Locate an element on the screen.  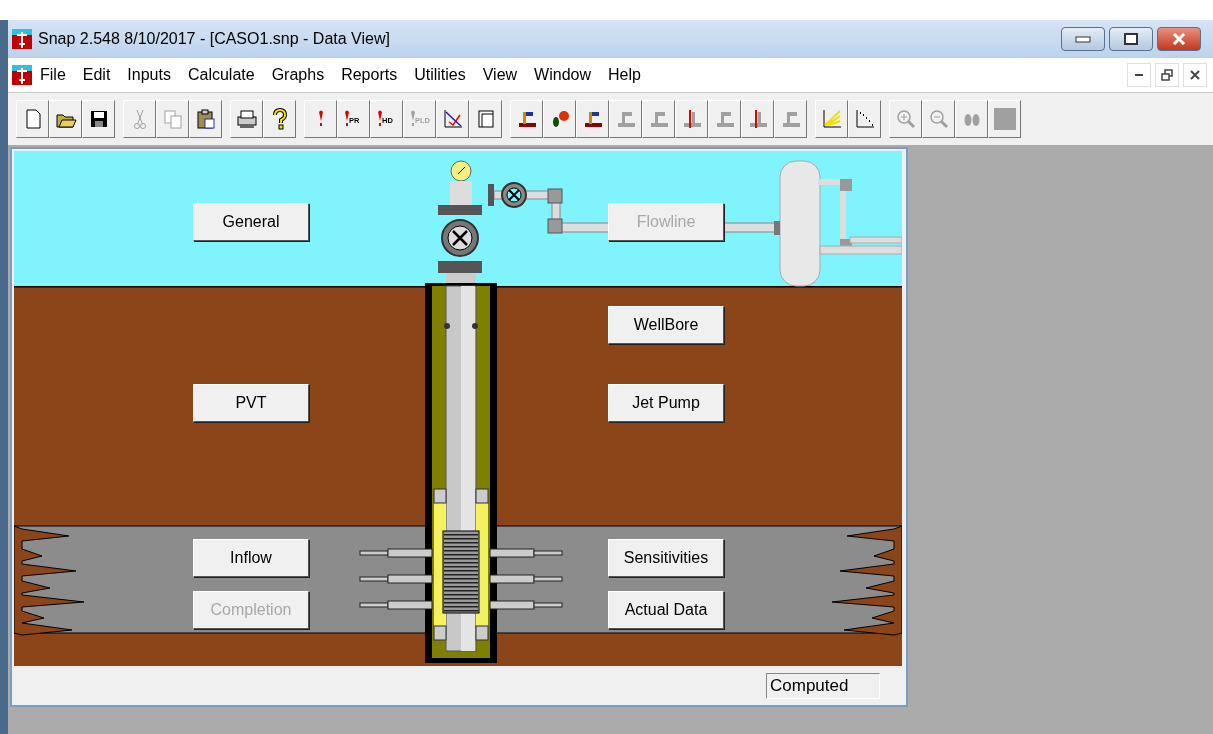
window-title: Snap 2.548 8/10/2017 - [CASO1.snp - Data View] is located at coordinates (214, 39).